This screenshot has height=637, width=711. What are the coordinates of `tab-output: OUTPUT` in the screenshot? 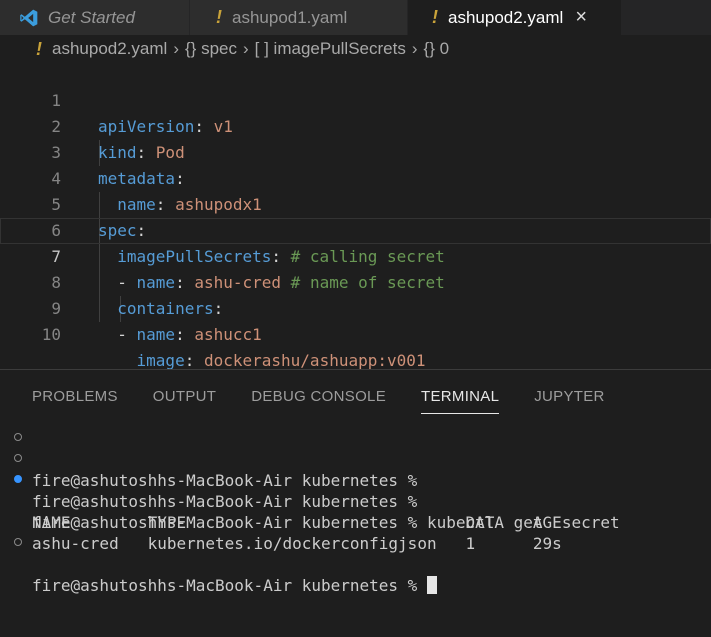 It's located at (184, 401).